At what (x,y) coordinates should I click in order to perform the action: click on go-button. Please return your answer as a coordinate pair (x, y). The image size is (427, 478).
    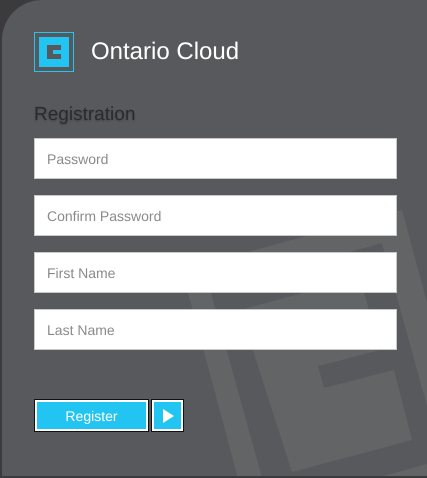
    Looking at the image, I should click on (167, 415).